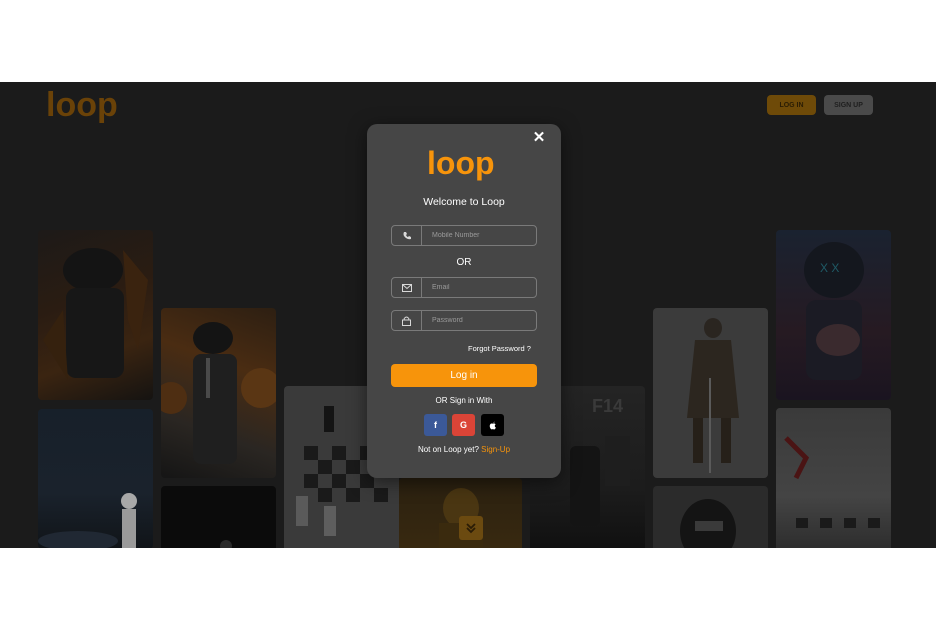 Image resolution: width=936 pixels, height=630 pixels. I want to click on lock-icon, so click(407, 320).